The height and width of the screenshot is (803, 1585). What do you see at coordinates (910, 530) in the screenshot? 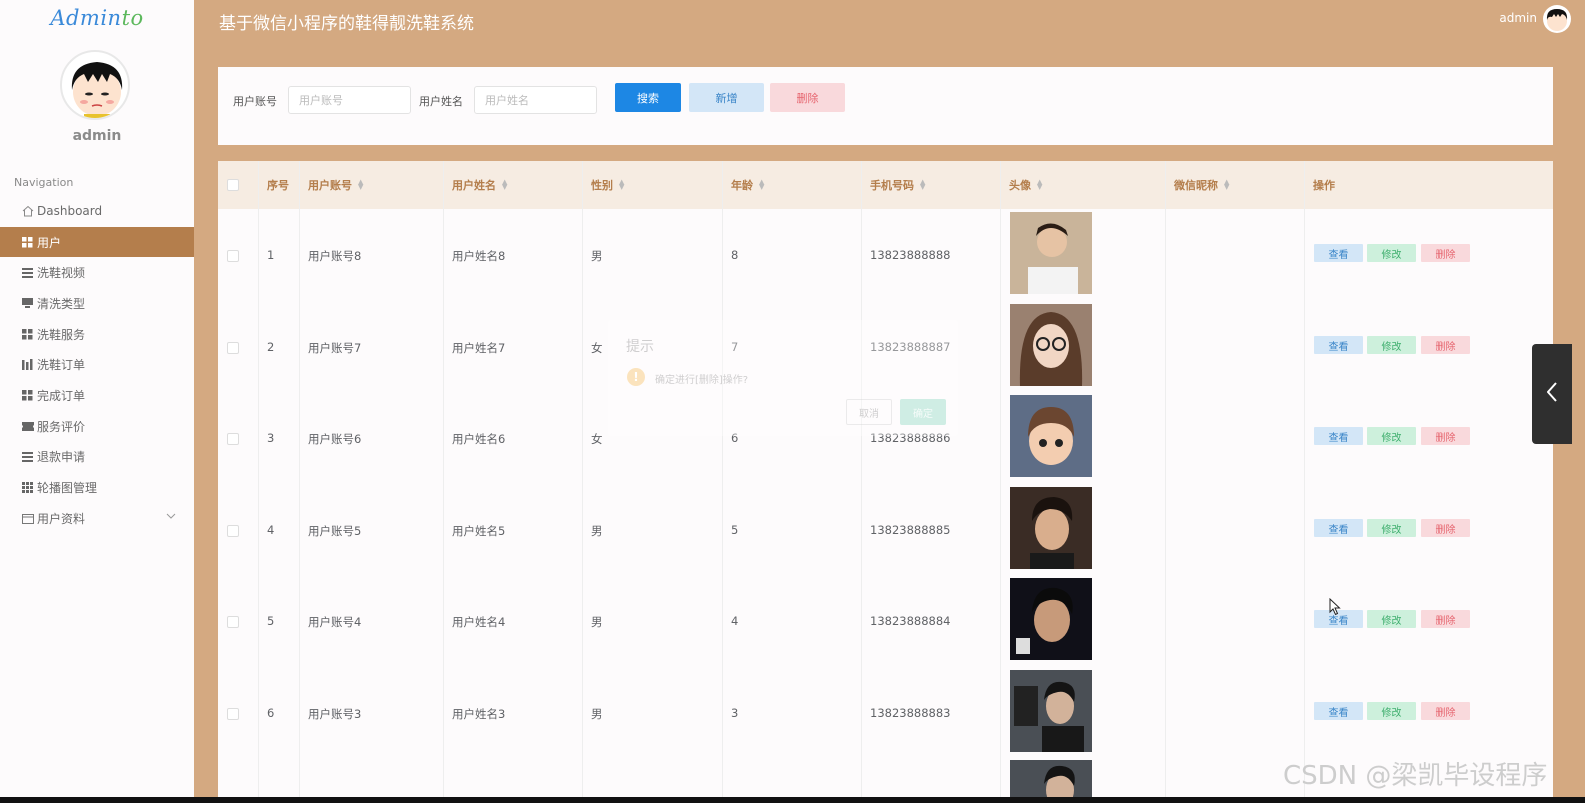
I see `cell-phone: 13823888885` at bounding box center [910, 530].